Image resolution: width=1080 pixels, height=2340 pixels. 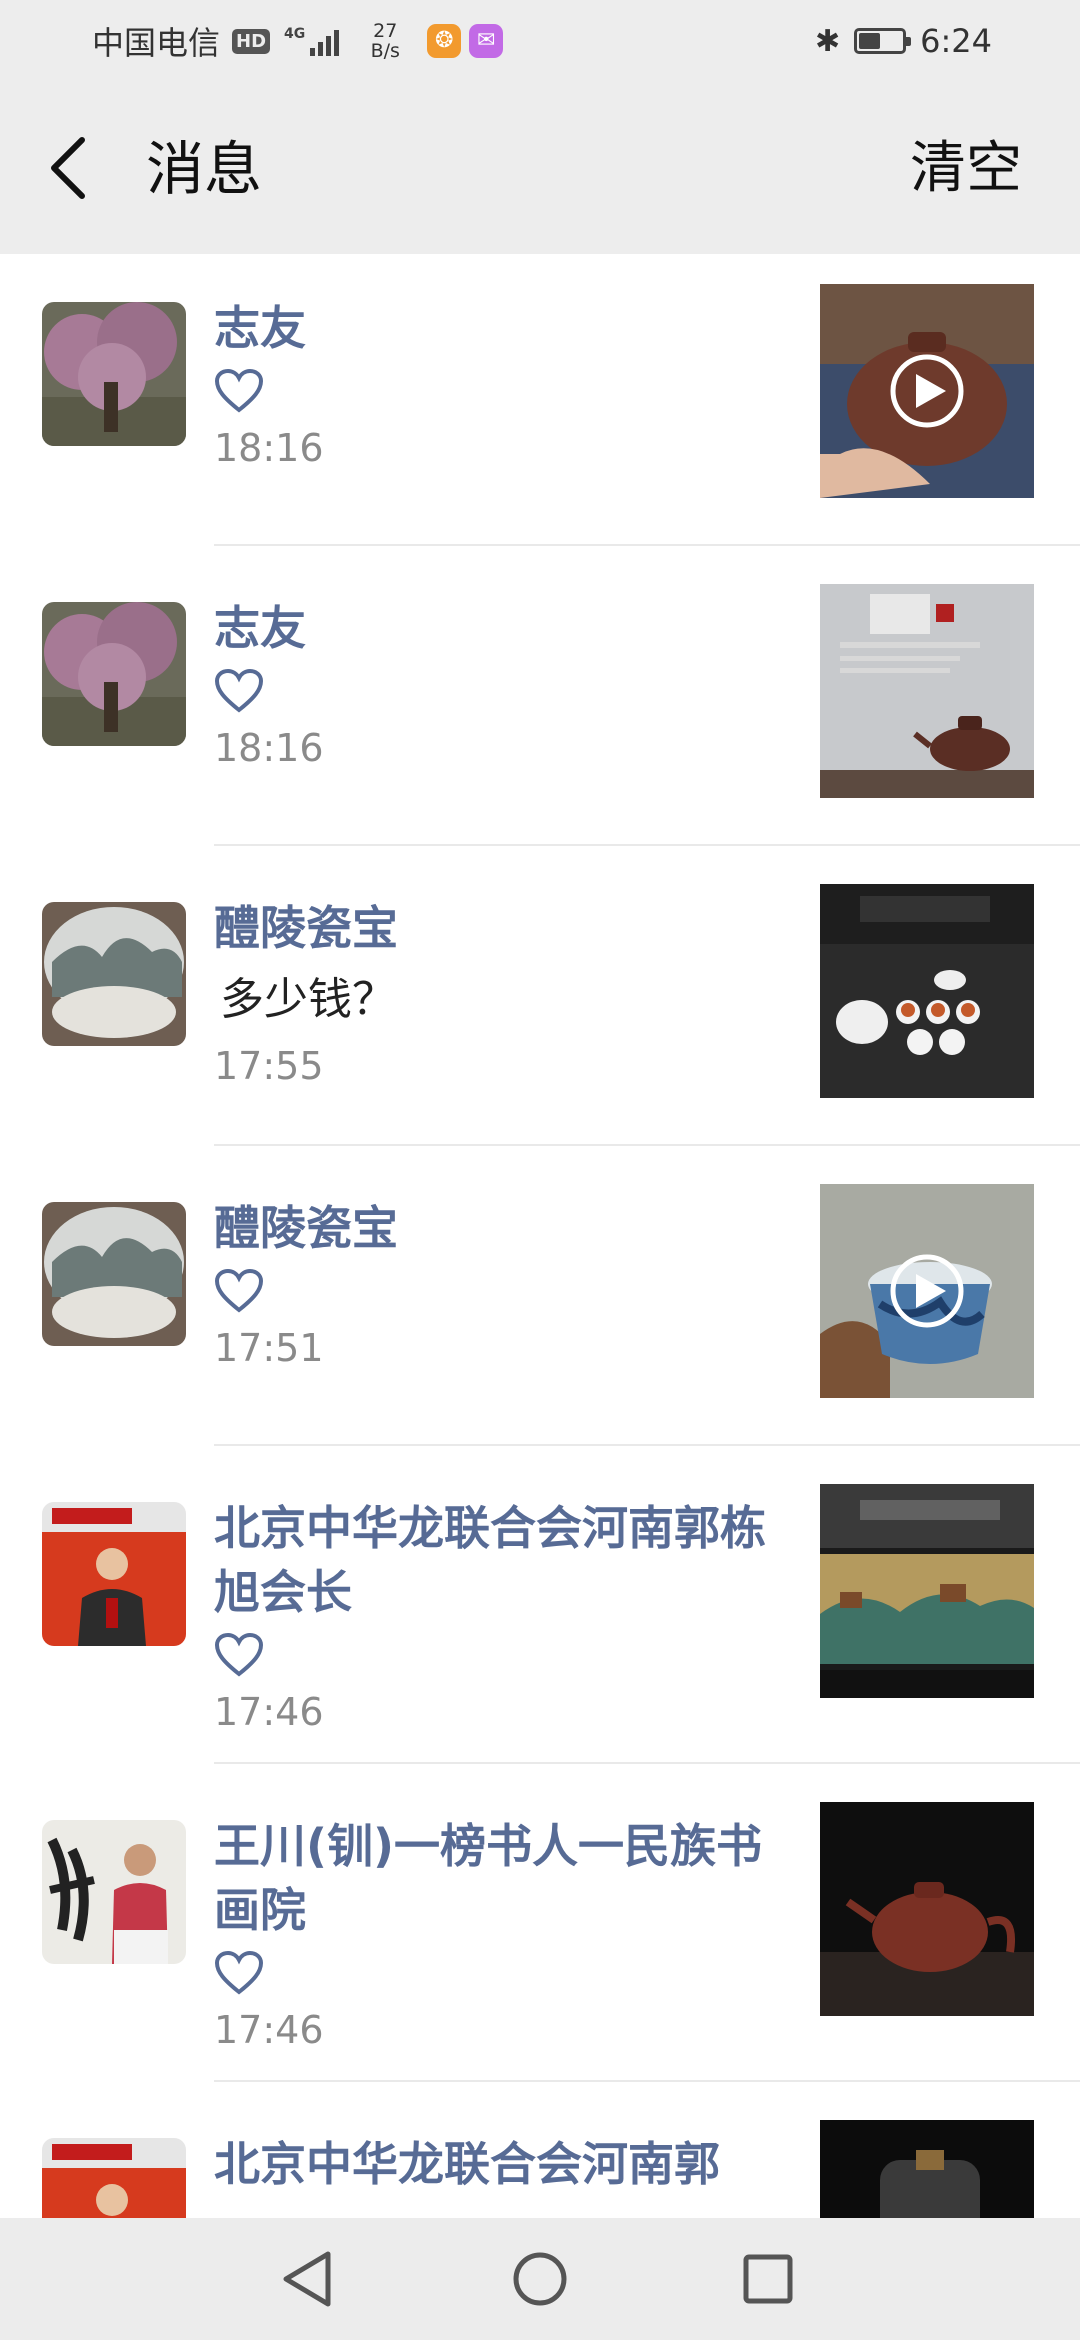 I want to click on system-nav-bar, so click(x=540, y=2279).